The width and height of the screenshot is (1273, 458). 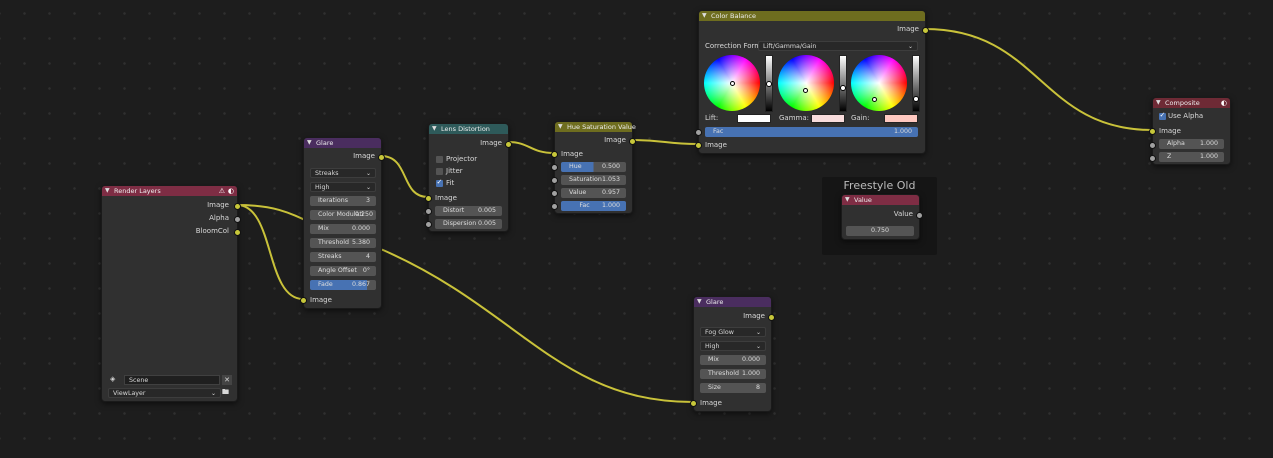 I want to click on output-bloomcol-socket, so click(x=237, y=232).